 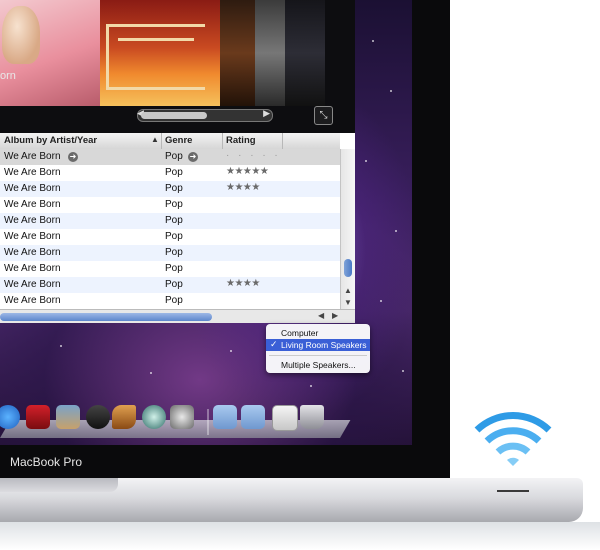 What do you see at coordinates (348, 302) in the screenshot?
I see `scroll-down-arrow-icon: ▼` at bounding box center [348, 302].